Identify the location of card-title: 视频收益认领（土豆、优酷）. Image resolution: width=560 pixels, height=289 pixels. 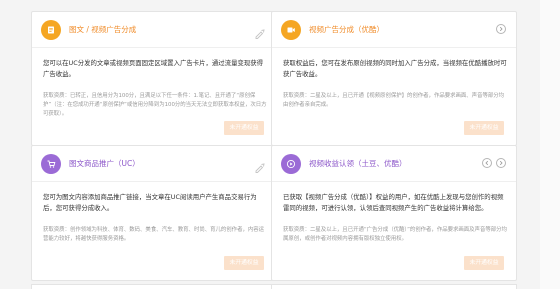
(358, 163).